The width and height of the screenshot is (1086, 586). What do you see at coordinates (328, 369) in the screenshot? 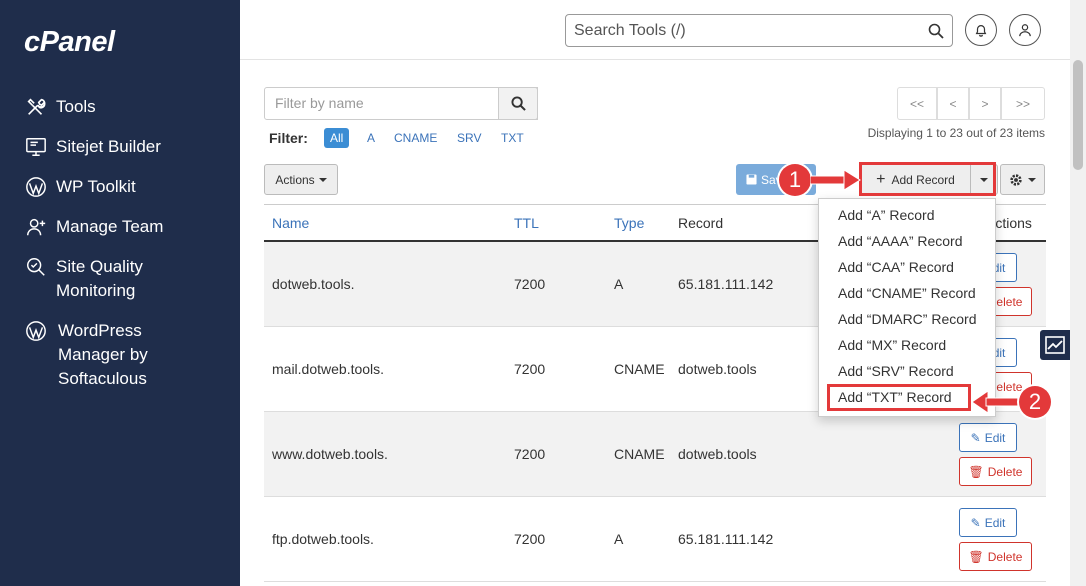
I see `cell-name: mail.dotweb.tools.` at bounding box center [328, 369].